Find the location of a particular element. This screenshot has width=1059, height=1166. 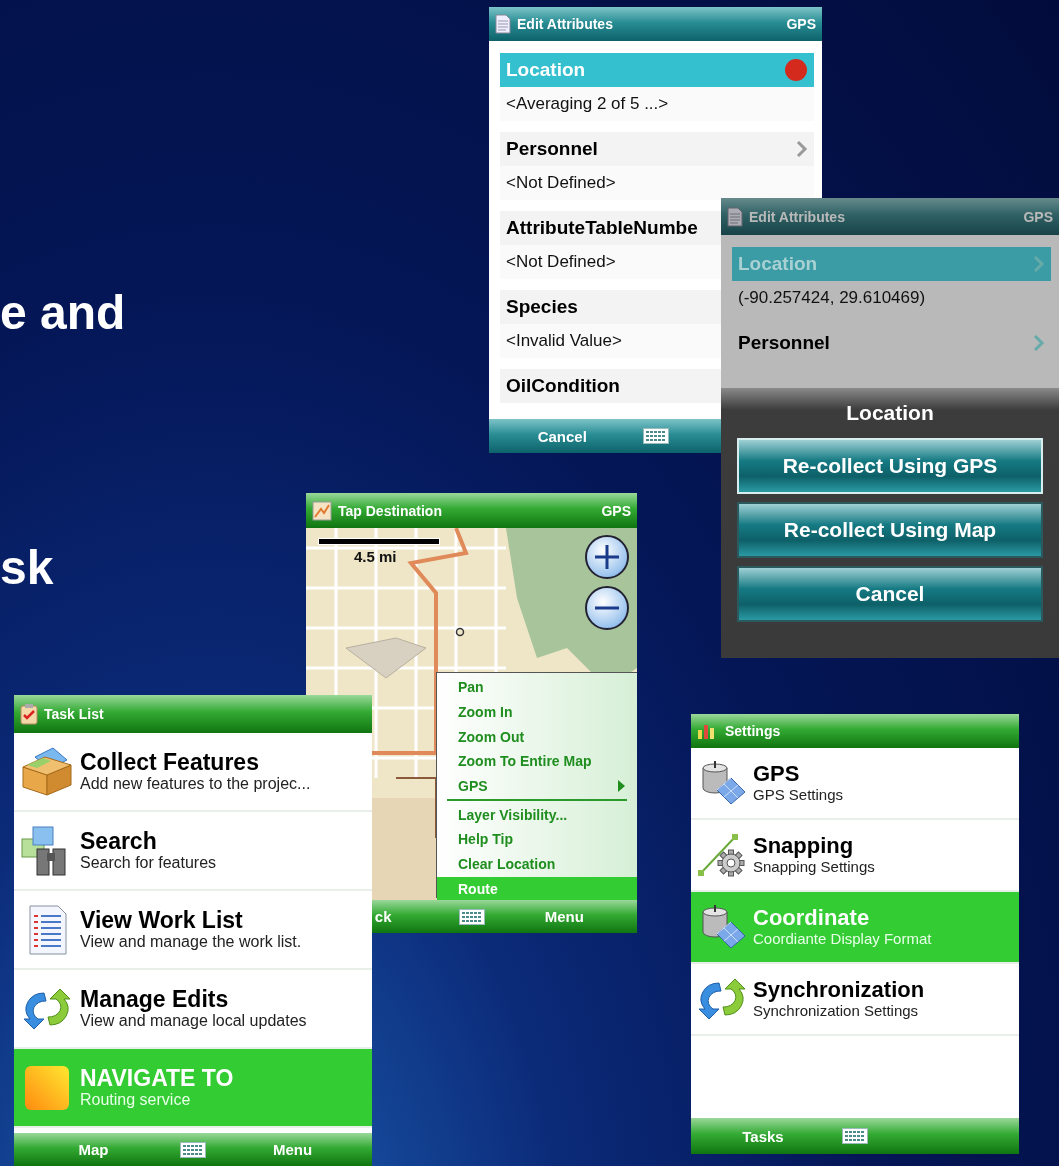

back-softkey: ck is located at coordinates (413, 916).